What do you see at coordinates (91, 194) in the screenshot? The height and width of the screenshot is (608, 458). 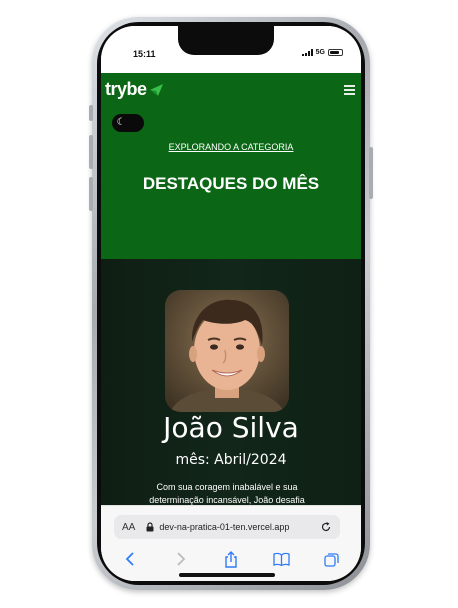 I see `volume-down-button` at bounding box center [91, 194].